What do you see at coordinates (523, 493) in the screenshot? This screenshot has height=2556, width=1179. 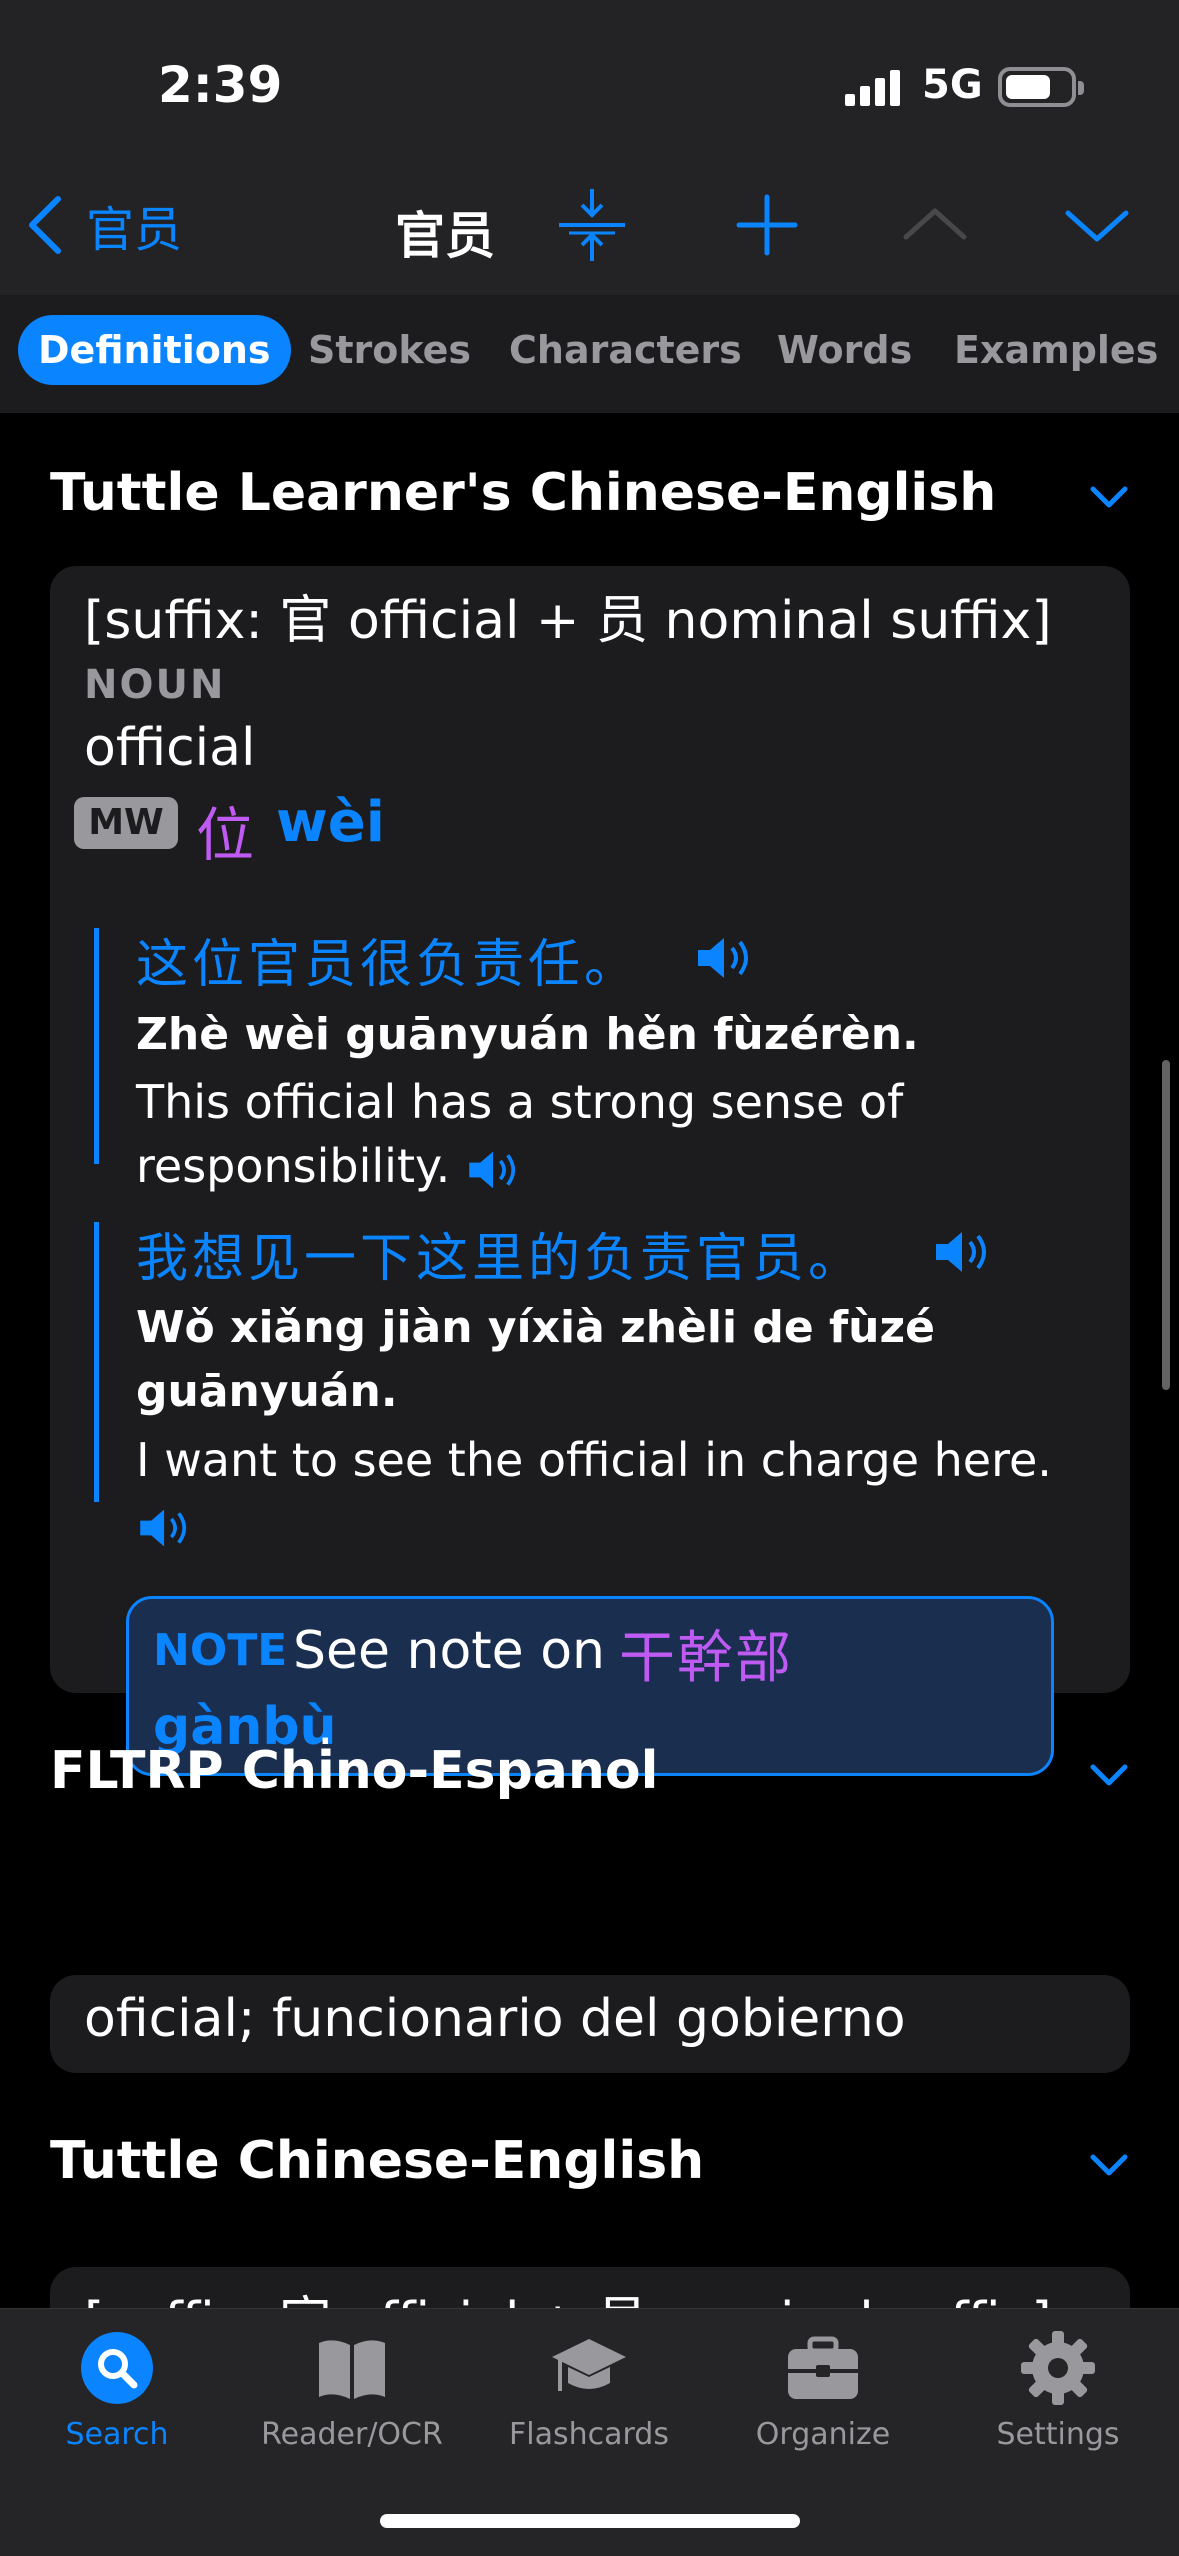 I see `section-title: Tuttle Learner's Chinese-English` at bounding box center [523, 493].